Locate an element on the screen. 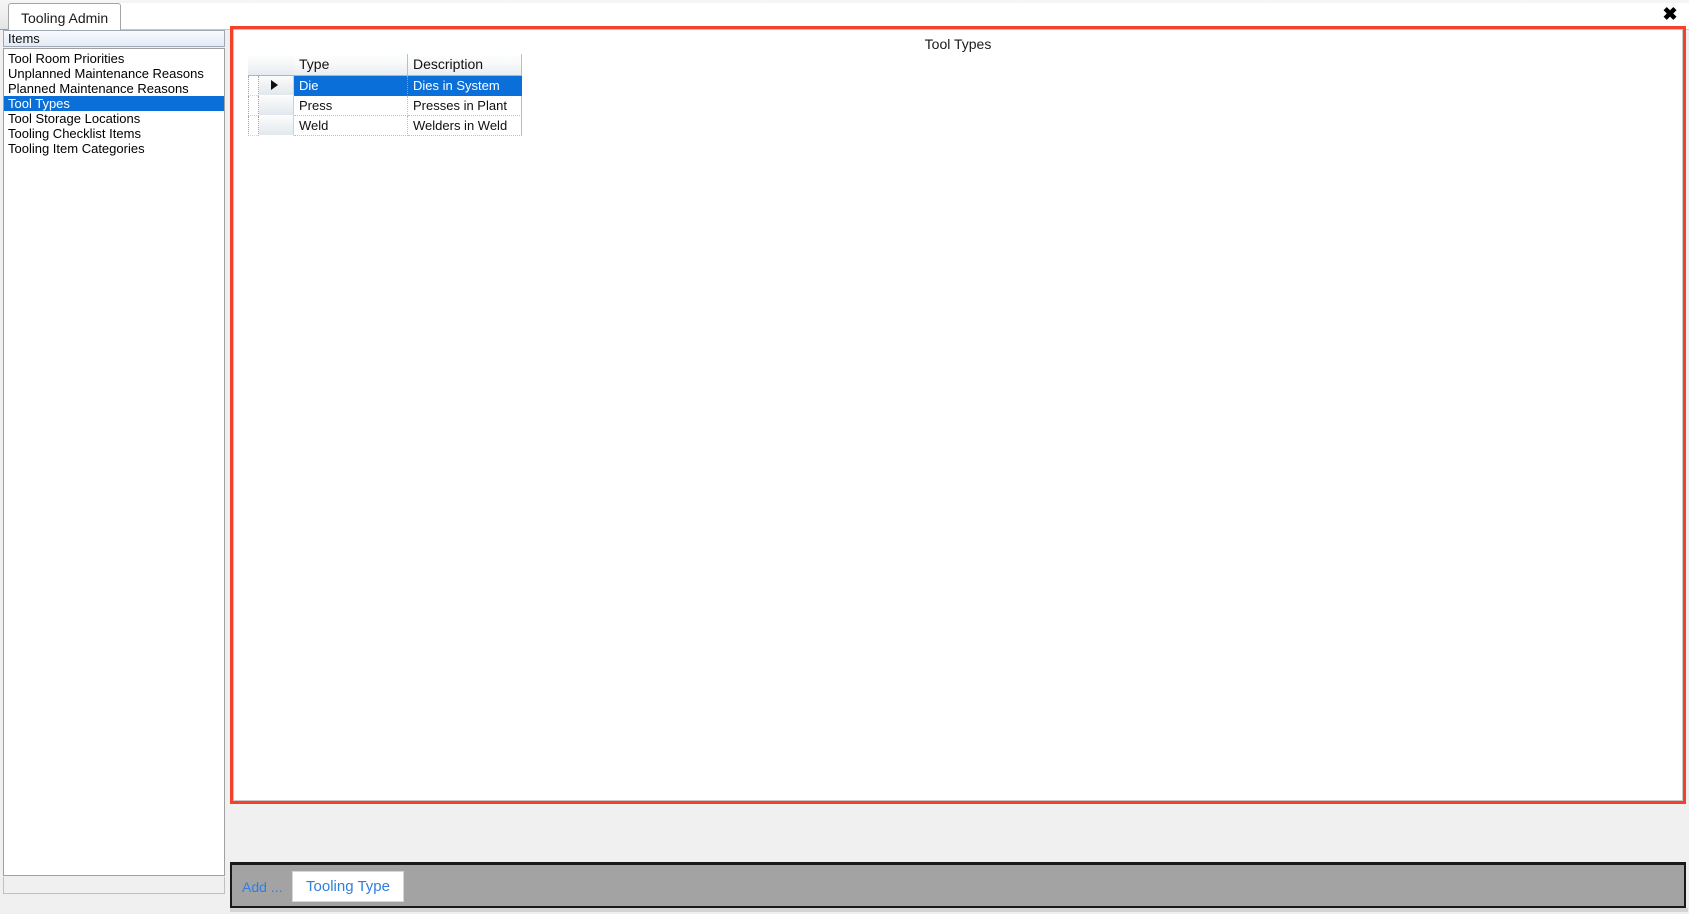  sidebar-item-tooling-item-categories: Tooling Item Categories is located at coordinates (114, 148).